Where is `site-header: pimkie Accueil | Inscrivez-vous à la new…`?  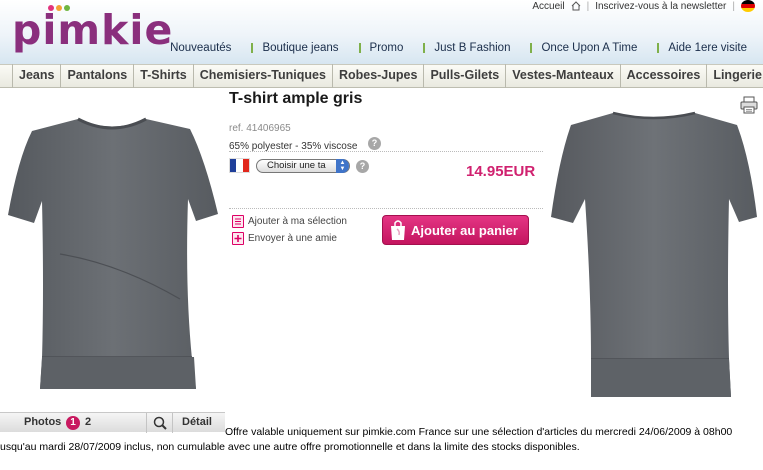 site-header: pimkie Accueil | Inscrivez-vous à la new… is located at coordinates (381, 32).